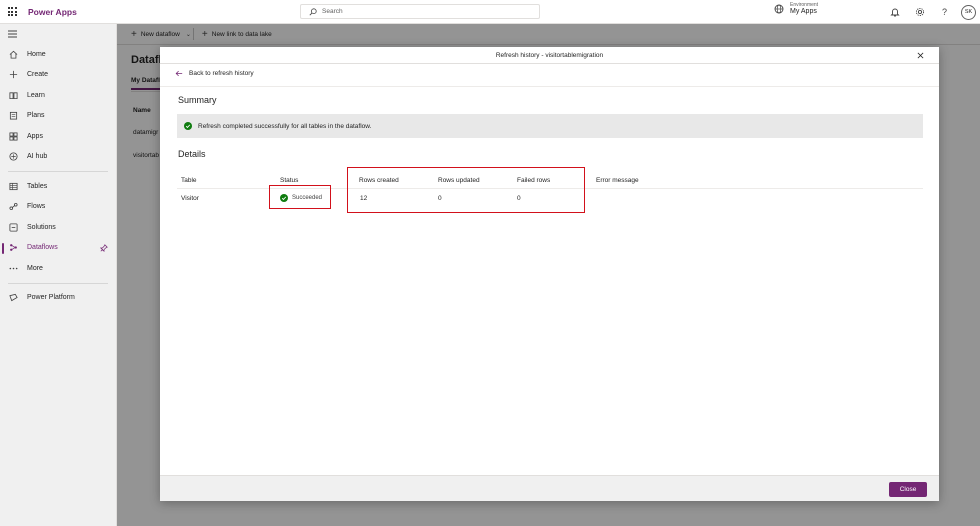 The height and width of the screenshot is (526, 980). I want to click on details-heading: Details, so click(192, 154).